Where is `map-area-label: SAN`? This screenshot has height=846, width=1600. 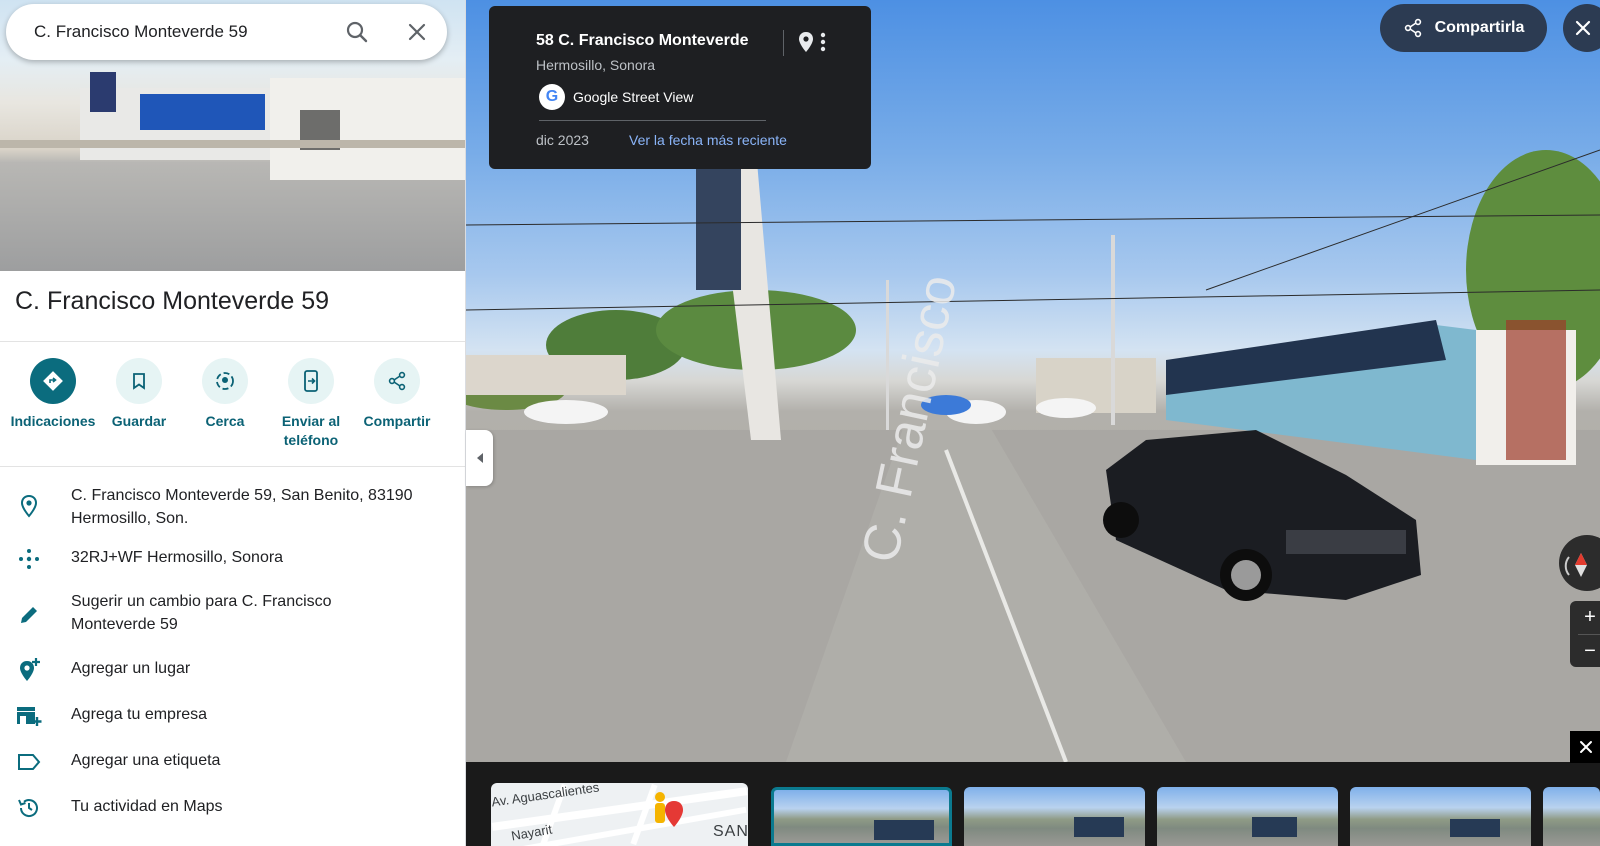 map-area-label: SAN is located at coordinates (730, 831).